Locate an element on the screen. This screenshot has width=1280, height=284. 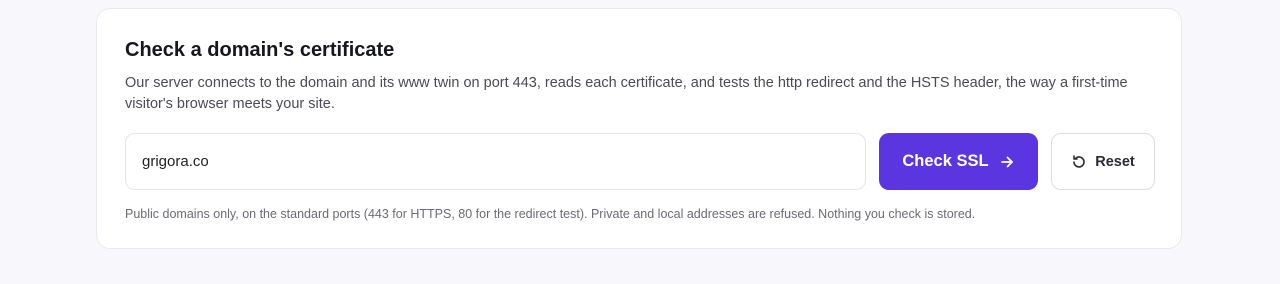
check-ssl-button: Check SSL is located at coordinates (958, 161).